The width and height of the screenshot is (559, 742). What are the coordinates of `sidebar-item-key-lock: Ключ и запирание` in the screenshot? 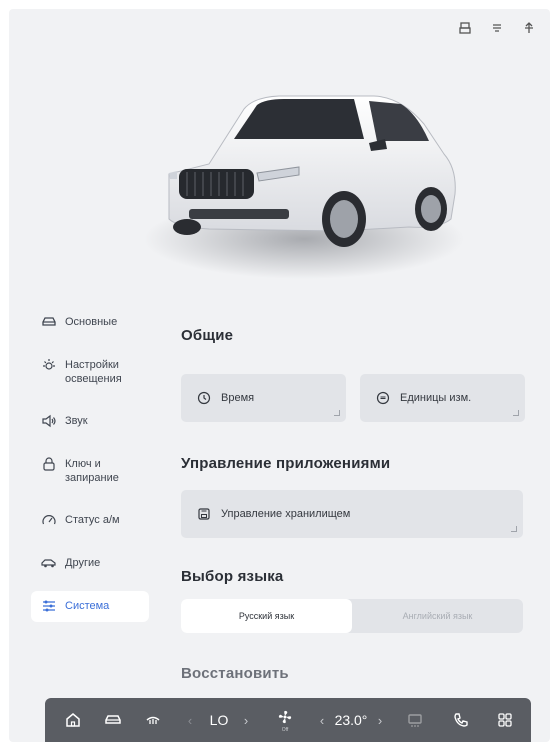 It's located at (90, 471).